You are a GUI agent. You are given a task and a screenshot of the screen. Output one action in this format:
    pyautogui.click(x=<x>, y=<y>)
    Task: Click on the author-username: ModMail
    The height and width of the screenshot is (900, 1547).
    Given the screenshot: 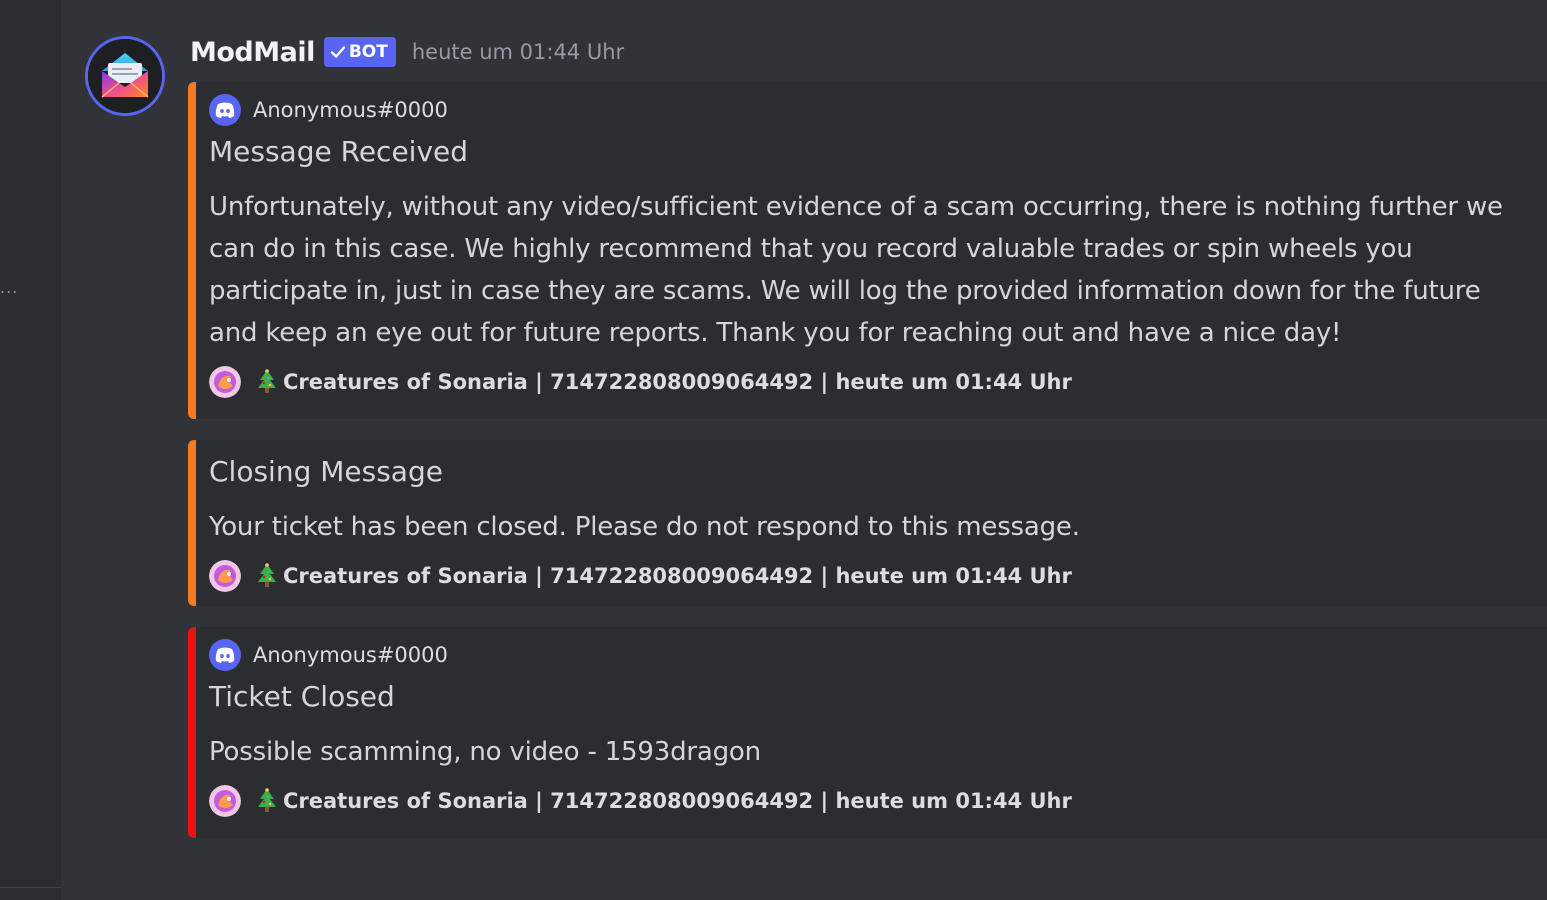 What is the action you would take?
    pyautogui.click(x=252, y=52)
    